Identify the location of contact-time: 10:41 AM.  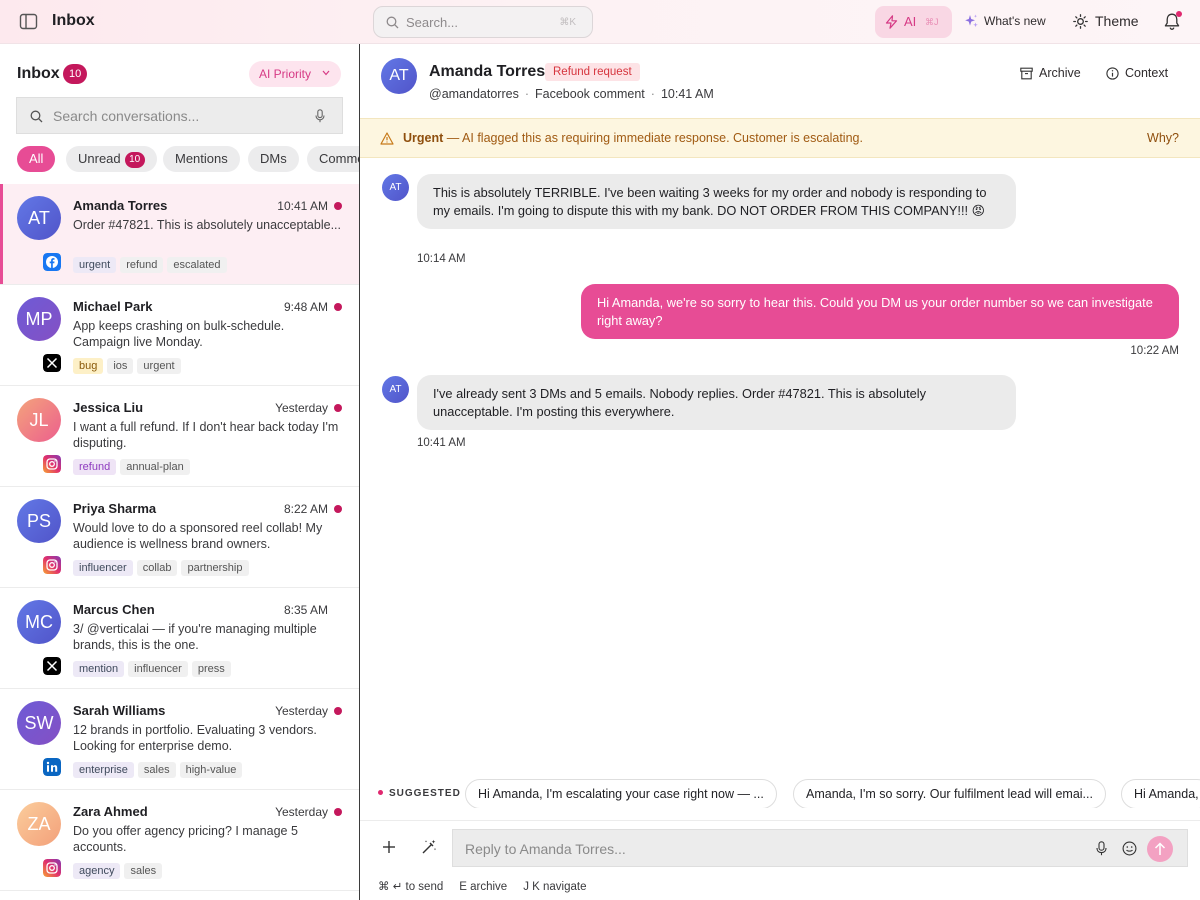
(687, 94).